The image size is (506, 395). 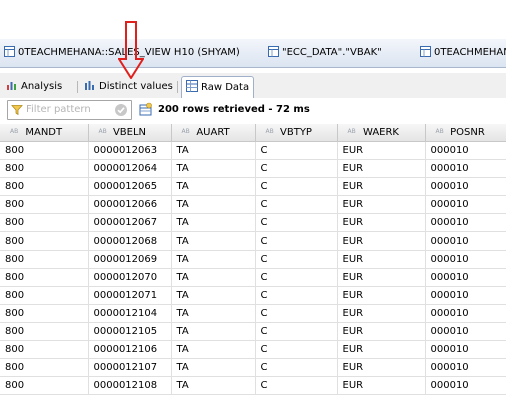 I want to click on editor-tab-label: "ECC_DATA"."VBAK", so click(x=332, y=52).